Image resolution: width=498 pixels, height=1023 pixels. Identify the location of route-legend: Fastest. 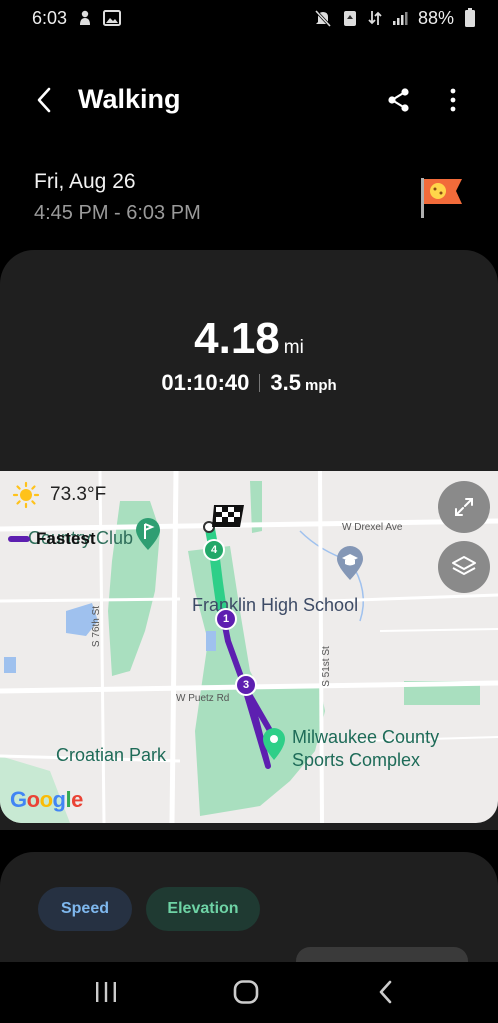
(52, 539).